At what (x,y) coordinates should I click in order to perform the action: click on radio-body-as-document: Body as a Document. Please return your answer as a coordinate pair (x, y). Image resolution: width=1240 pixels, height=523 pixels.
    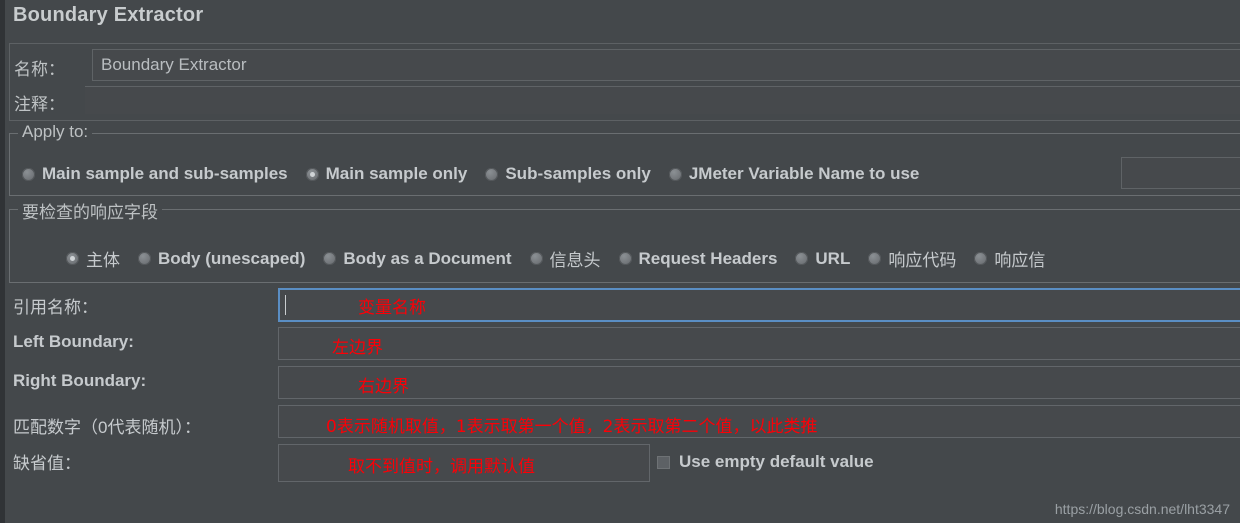
    Looking at the image, I should click on (417, 258).